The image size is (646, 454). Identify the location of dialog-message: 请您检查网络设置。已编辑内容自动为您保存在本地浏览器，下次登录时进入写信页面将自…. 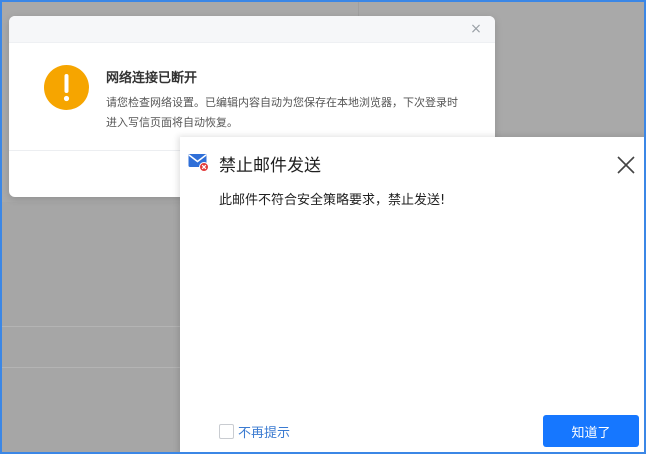
(282, 112).